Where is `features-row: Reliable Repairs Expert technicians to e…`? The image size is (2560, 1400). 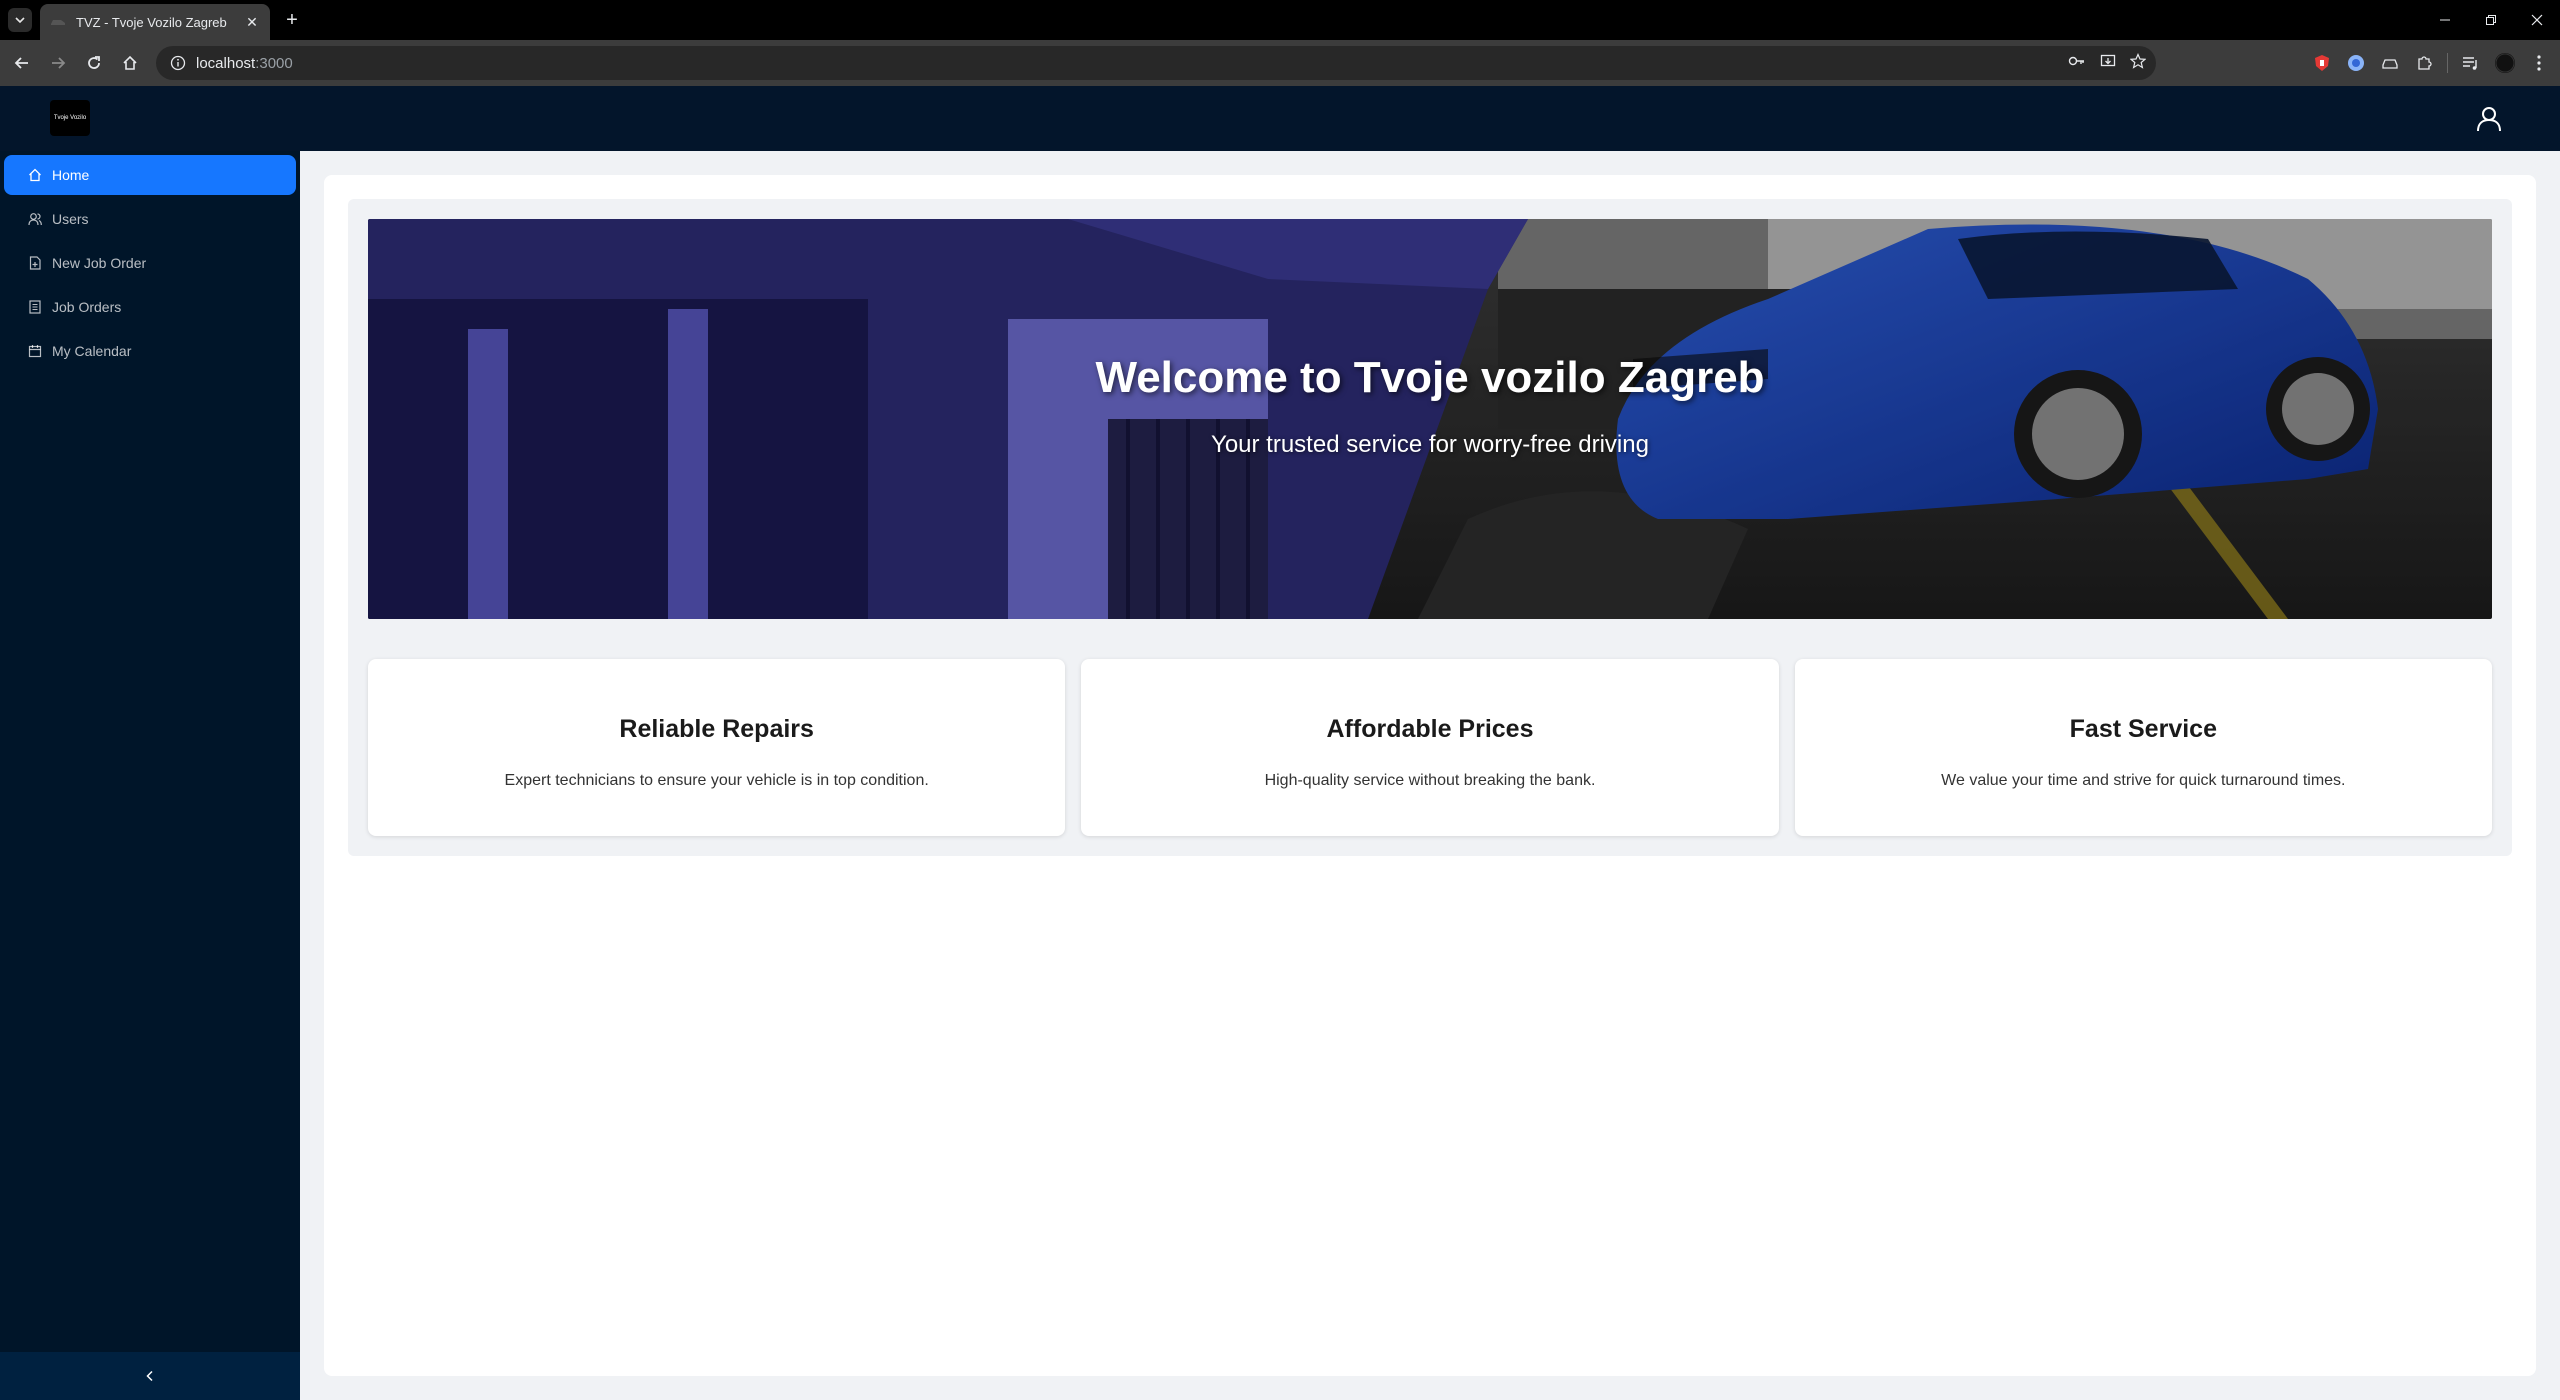
features-row: Reliable Repairs Expert technicians to e… is located at coordinates (1430, 747).